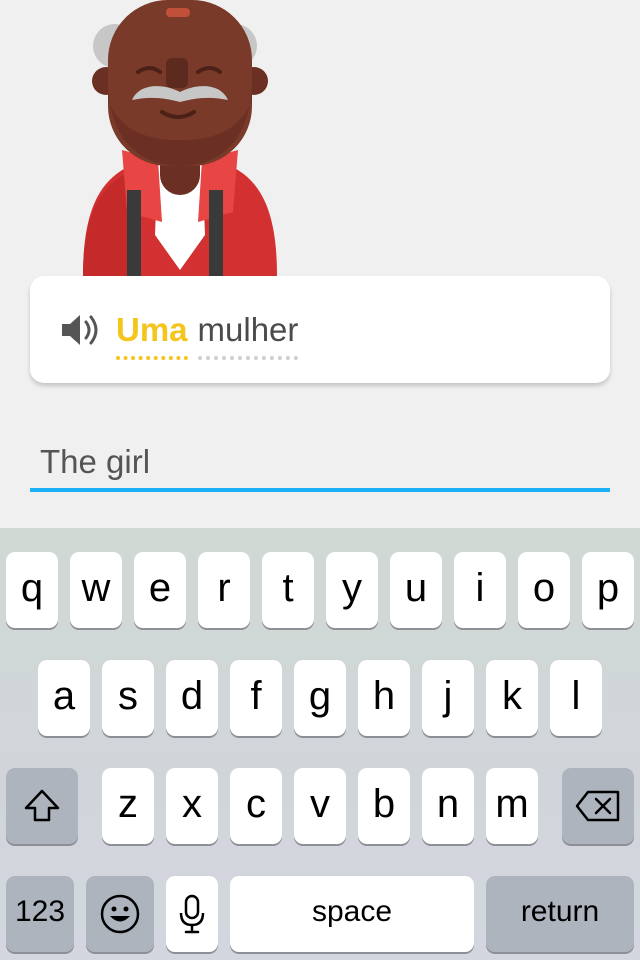  What do you see at coordinates (384, 806) in the screenshot?
I see `key-b: b` at bounding box center [384, 806].